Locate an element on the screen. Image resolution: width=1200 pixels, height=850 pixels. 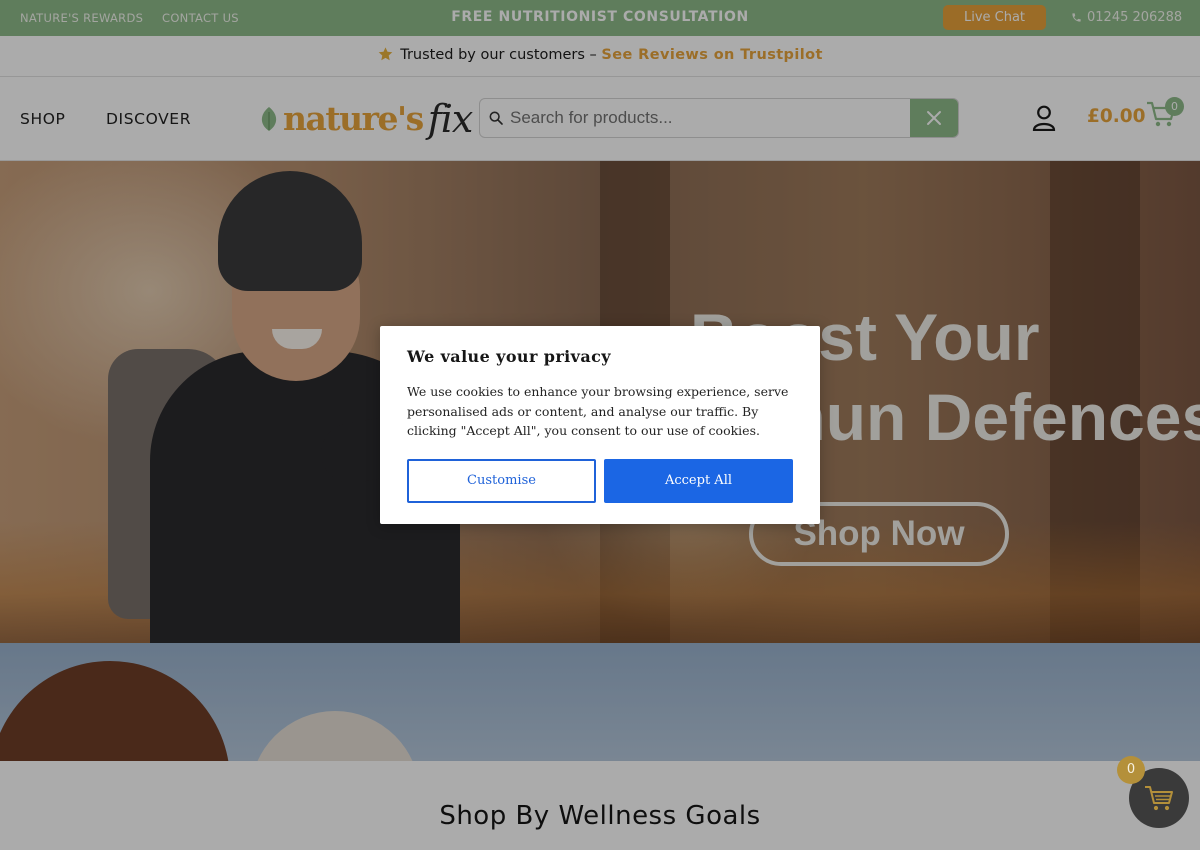
modal-title: We value your privacy is located at coordinates (509, 356).